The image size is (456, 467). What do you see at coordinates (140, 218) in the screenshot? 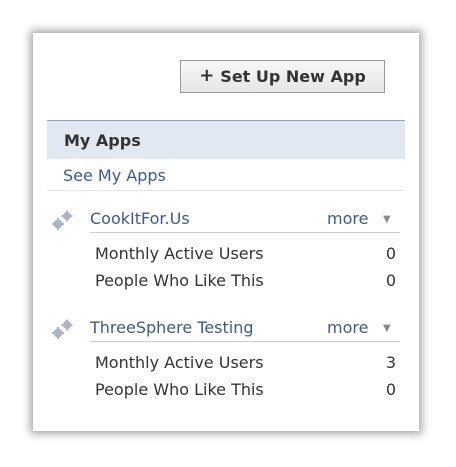
I see `app-name-link: CookItFor.Us` at bounding box center [140, 218].